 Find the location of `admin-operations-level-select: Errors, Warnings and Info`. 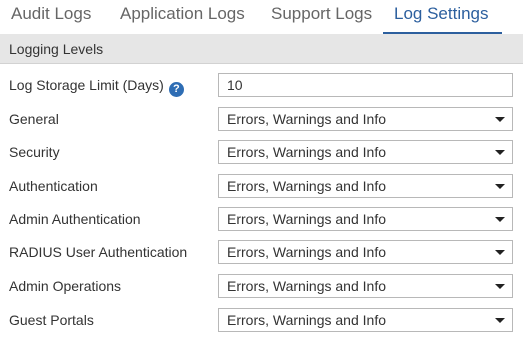

admin-operations-level-select: Errors, Warnings and Info is located at coordinates (365, 286).